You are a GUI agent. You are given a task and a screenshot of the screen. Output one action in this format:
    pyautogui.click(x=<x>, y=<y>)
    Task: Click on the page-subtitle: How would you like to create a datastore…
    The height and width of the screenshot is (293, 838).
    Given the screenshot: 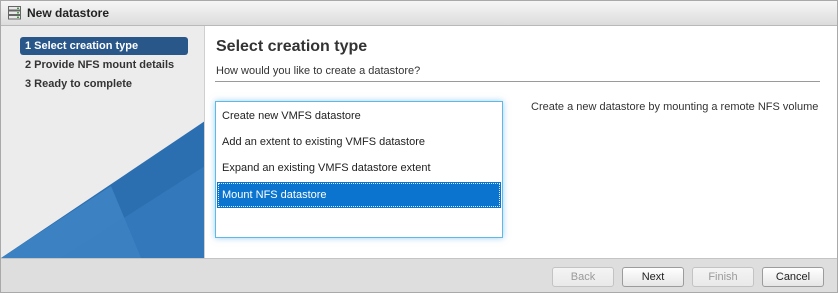 What is the action you would take?
    pyautogui.click(x=318, y=71)
    